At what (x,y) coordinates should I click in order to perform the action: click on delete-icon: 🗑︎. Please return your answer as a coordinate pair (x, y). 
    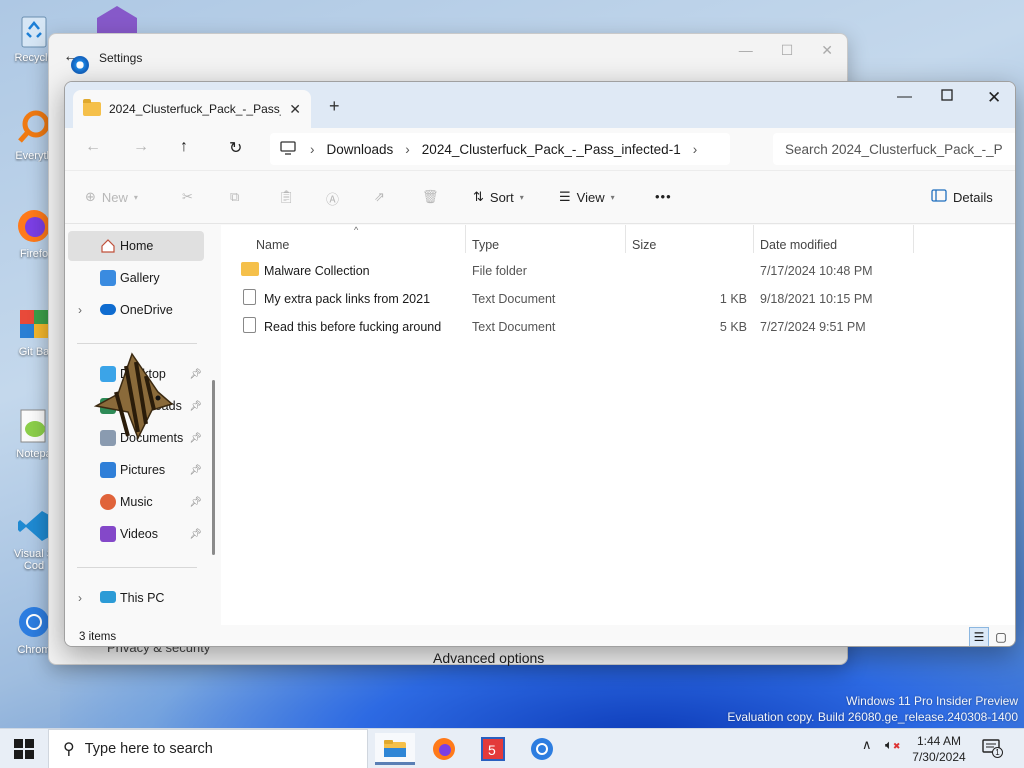
    Looking at the image, I should click on (430, 197).